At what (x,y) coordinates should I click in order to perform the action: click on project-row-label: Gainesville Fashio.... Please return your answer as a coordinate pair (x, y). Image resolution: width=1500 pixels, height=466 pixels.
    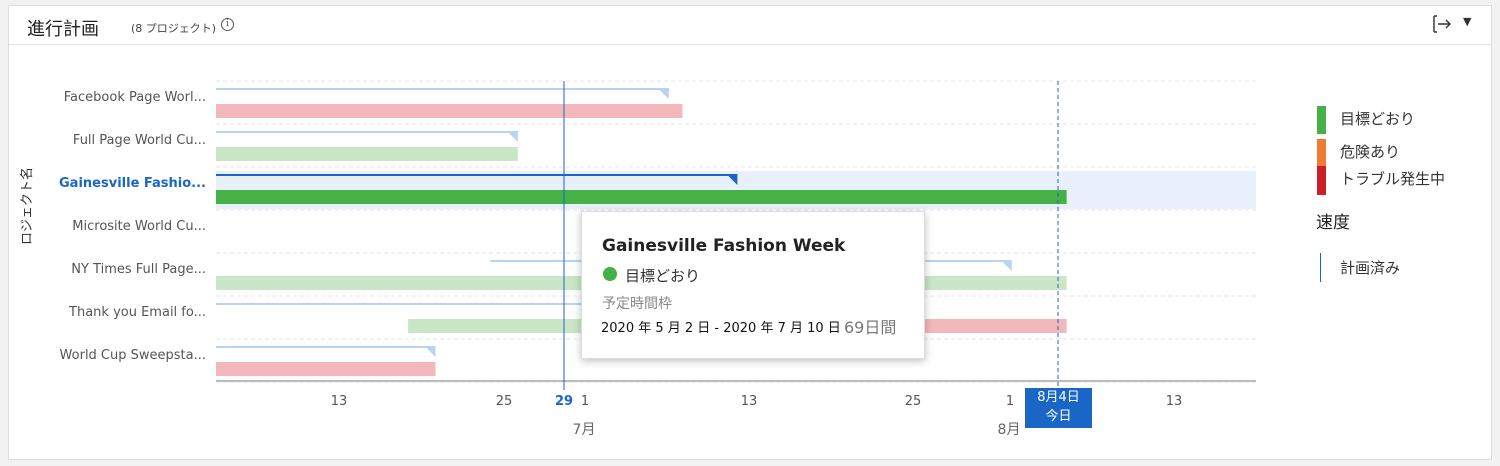
    Looking at the image, I should click on (132, 183).